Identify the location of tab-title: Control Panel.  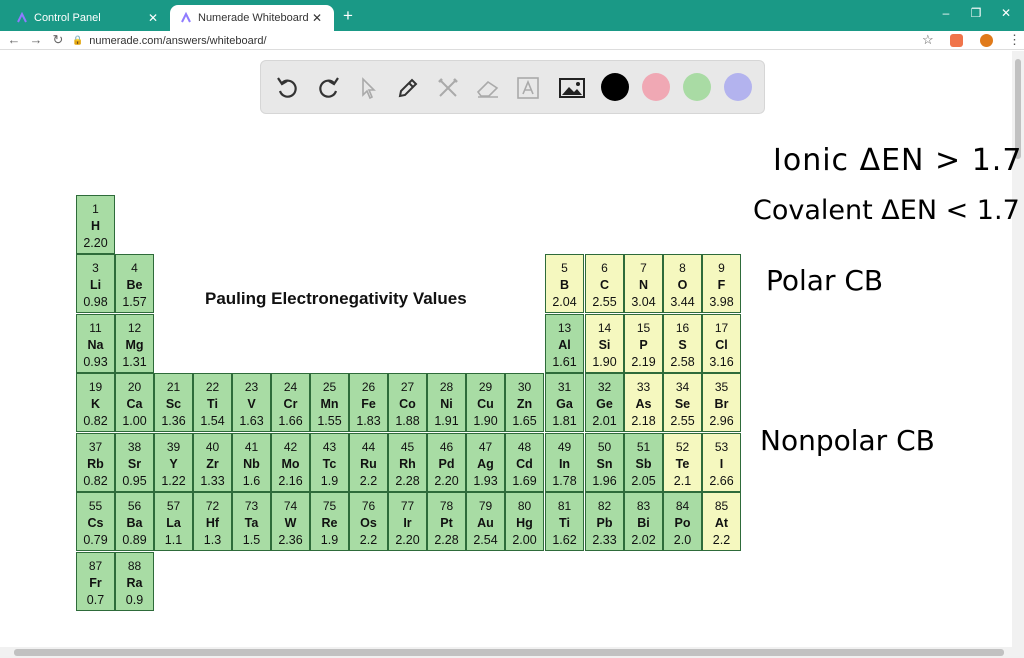
(67, 18).